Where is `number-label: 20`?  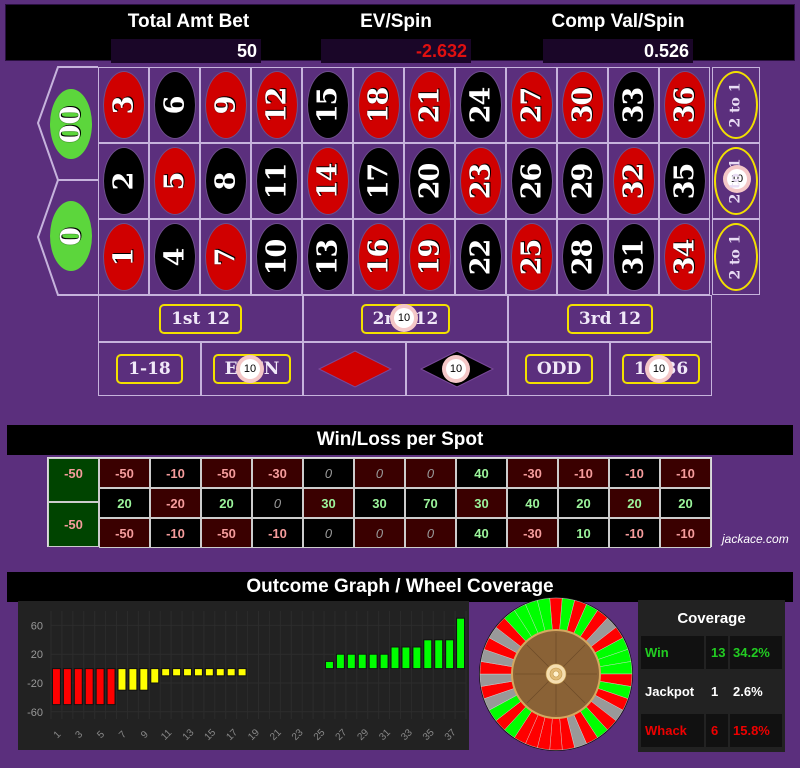 number-label: 20 is located at coordinates (429, 181).